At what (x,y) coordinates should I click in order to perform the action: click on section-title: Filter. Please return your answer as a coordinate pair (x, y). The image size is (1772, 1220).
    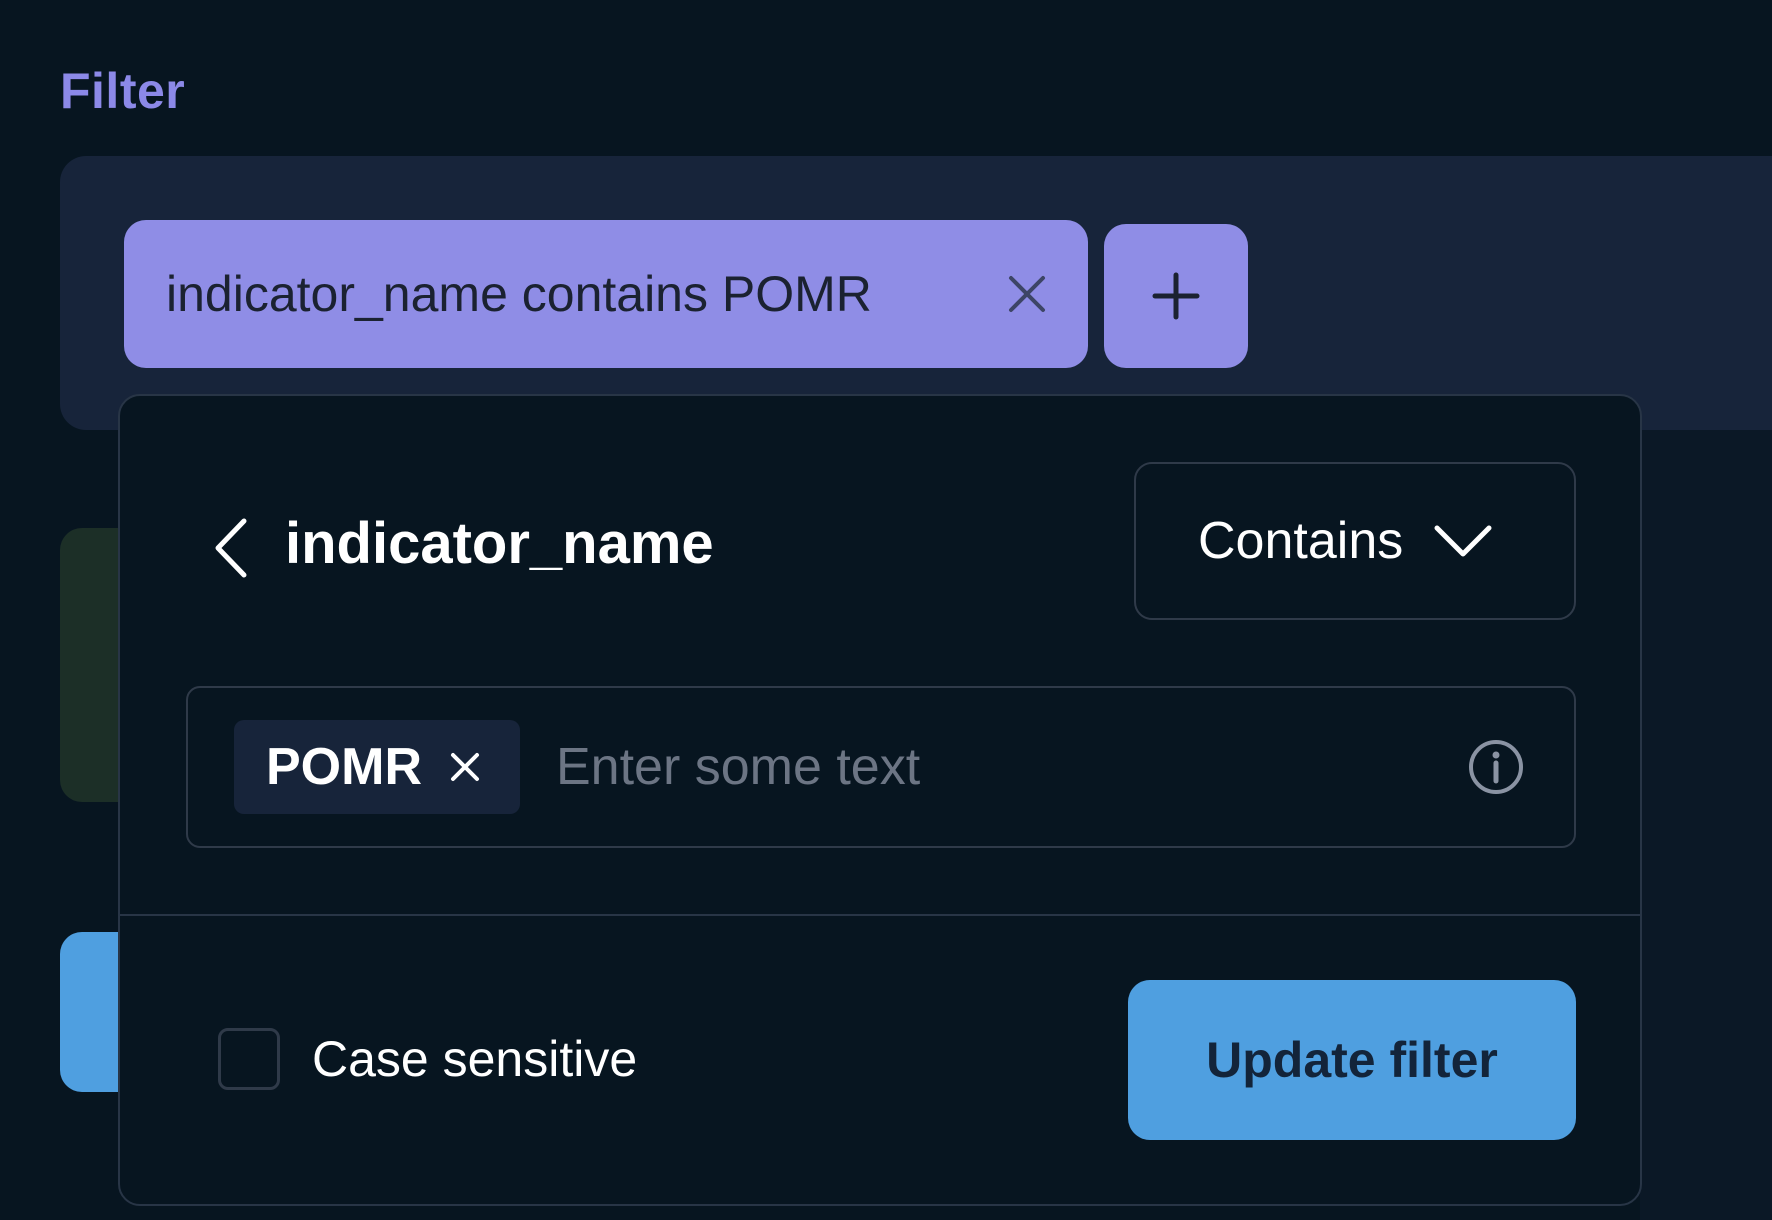
    Looking at the image, I should click on (123, 91).